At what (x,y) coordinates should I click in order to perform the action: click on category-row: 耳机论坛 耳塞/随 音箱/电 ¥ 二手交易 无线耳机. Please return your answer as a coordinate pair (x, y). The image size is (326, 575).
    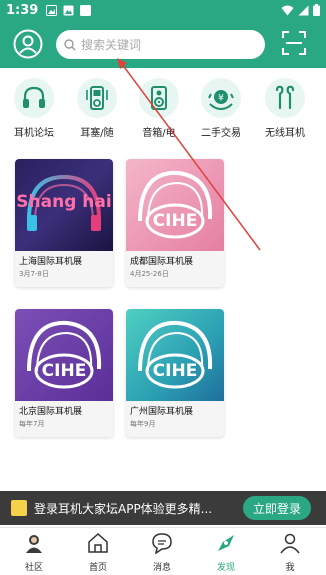
    Looking at the image, I should click on (163, 109).